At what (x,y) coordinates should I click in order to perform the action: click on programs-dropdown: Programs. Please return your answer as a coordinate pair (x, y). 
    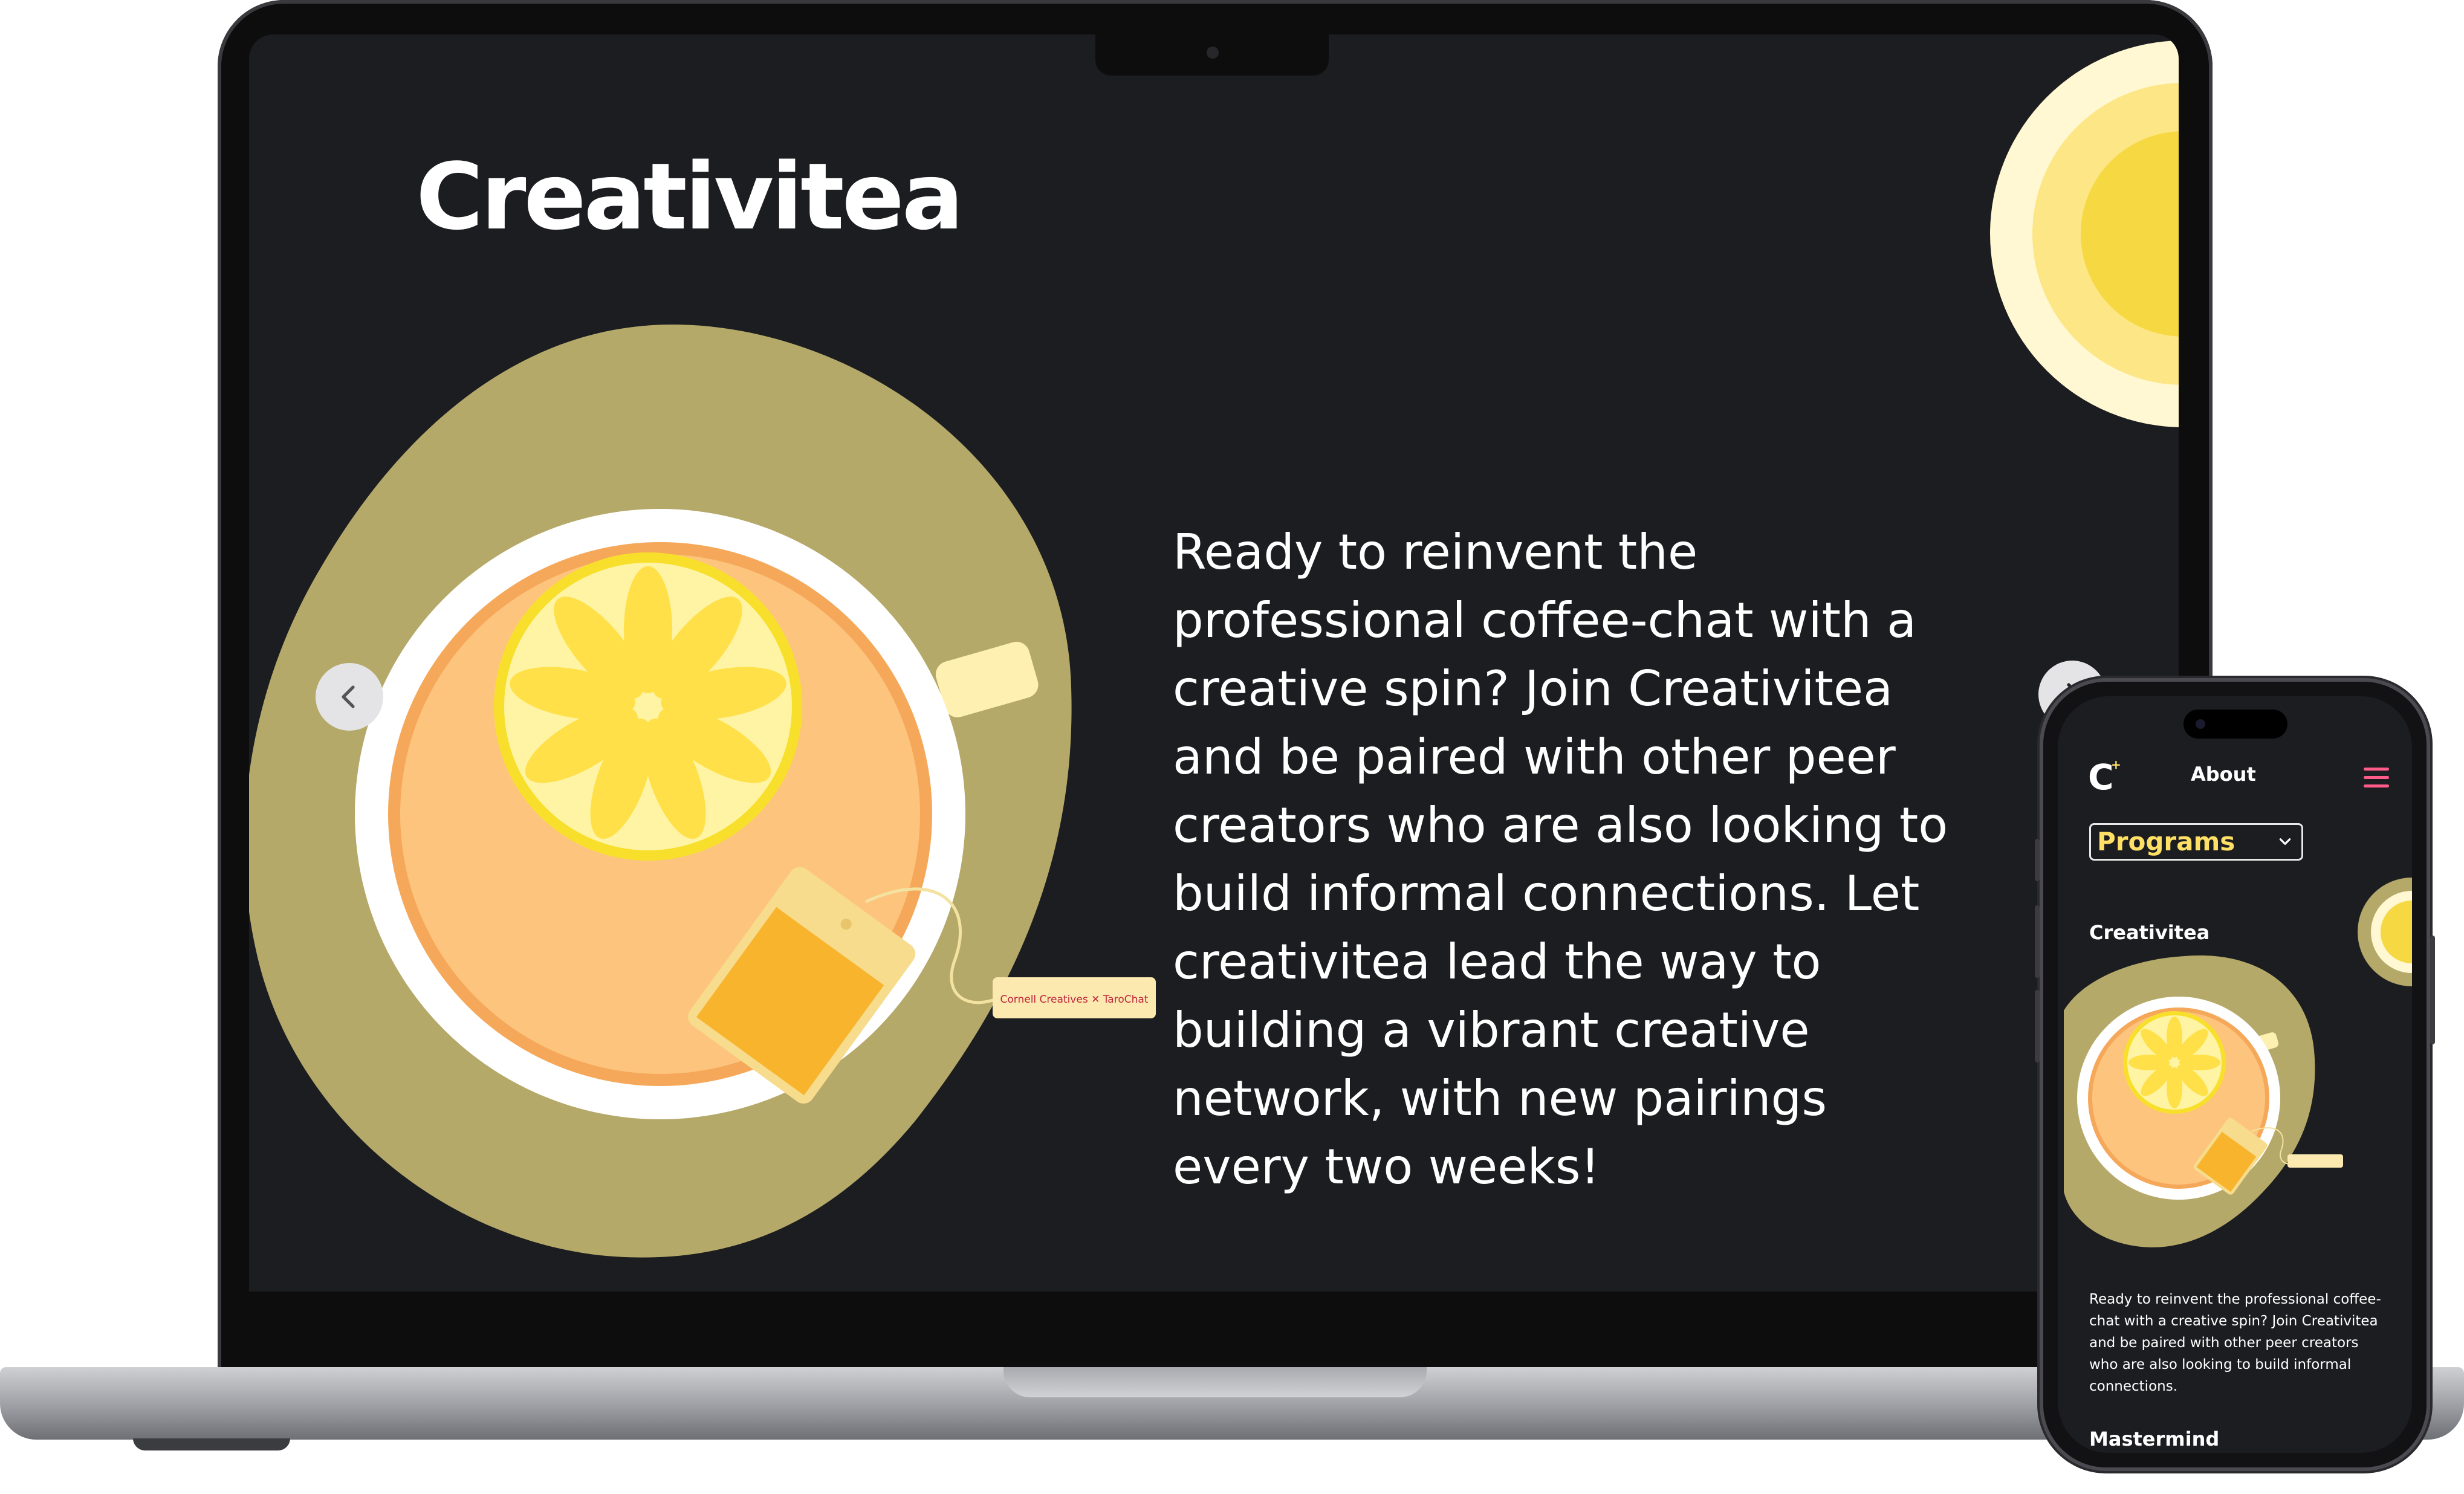
    Looking at the image, I should click on (2196, 842).